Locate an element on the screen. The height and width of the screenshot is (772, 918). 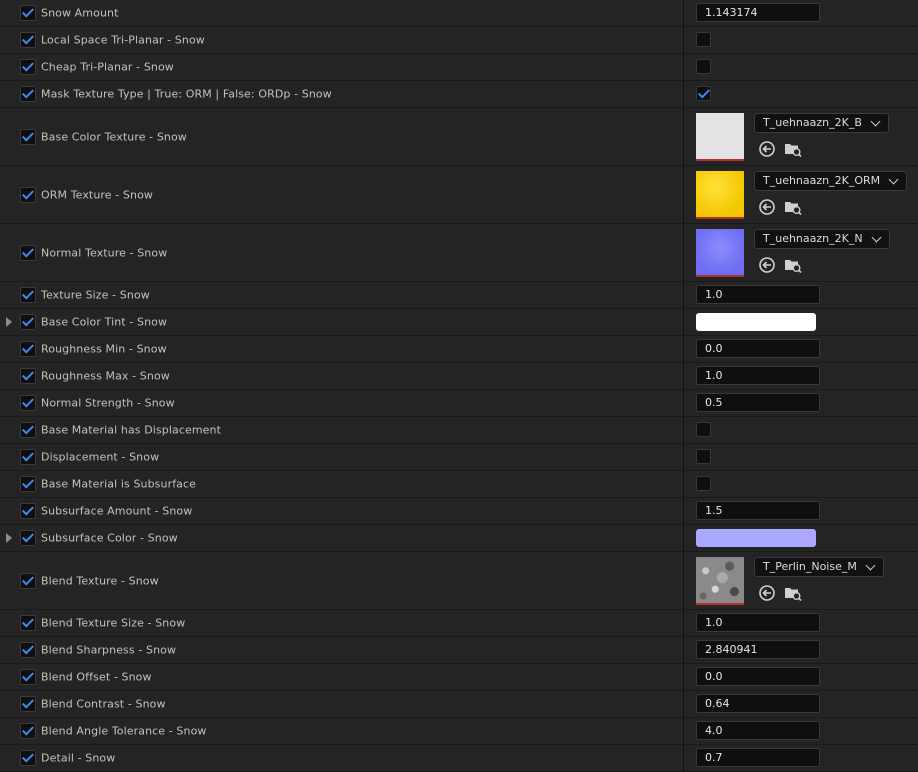
parameter-name-cell: Subsurface Color - Snow is located at coordinates (341, 538).